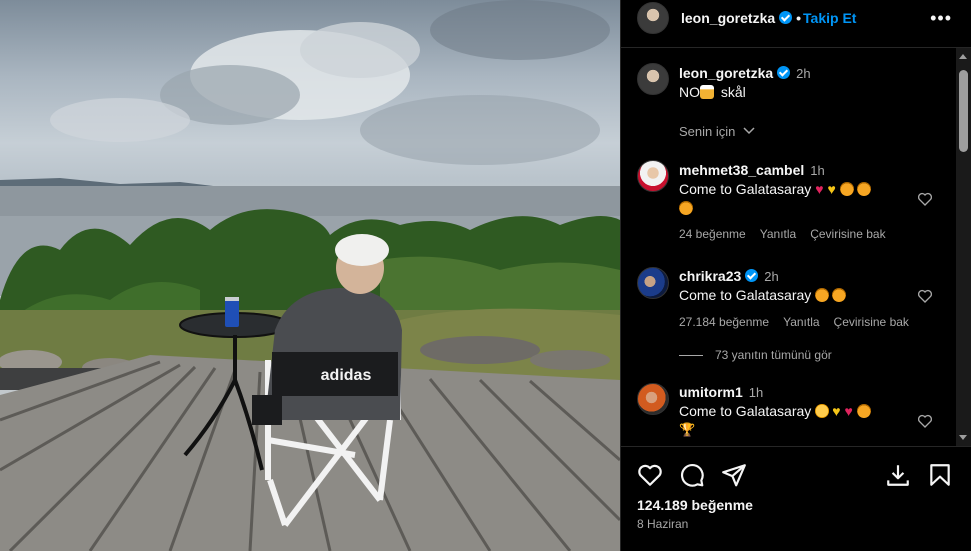 The image size is (971, 551). What do you see at coordinates (963, 111) in the screenshot?
I see `scroll-thumb` at bounding box center [963, 111].